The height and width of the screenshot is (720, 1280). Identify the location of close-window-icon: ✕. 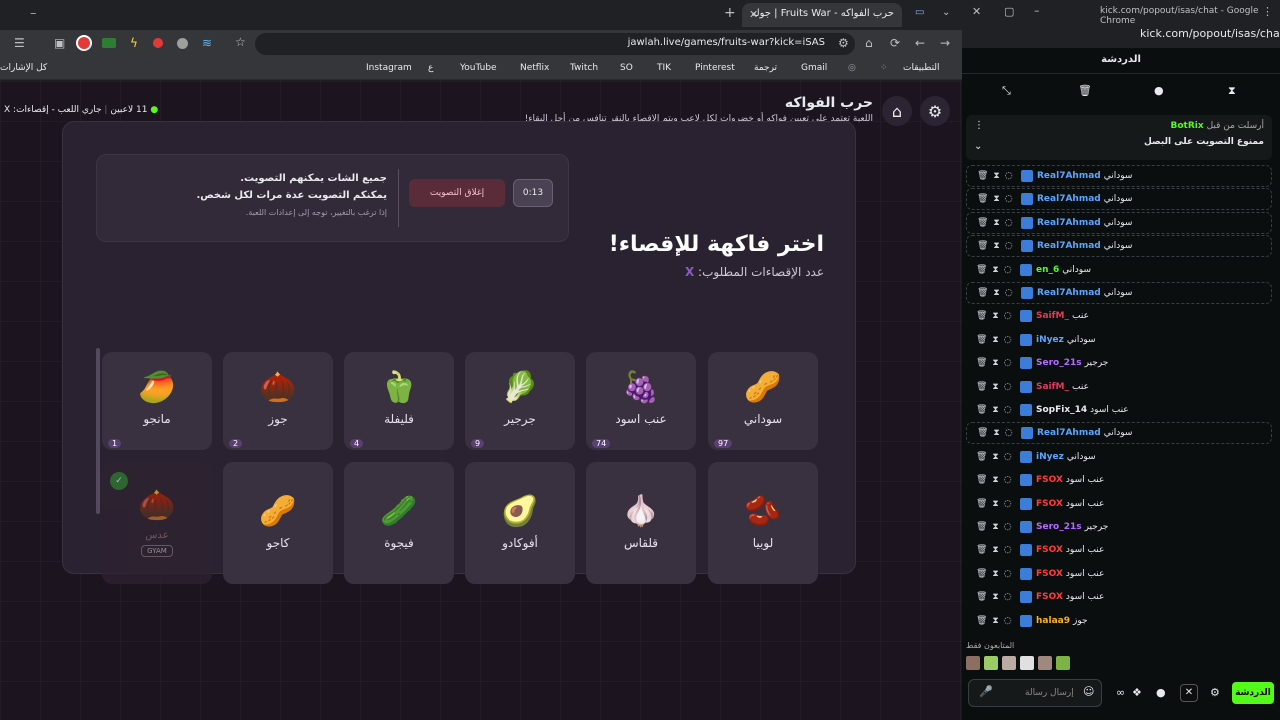
(976, 11).